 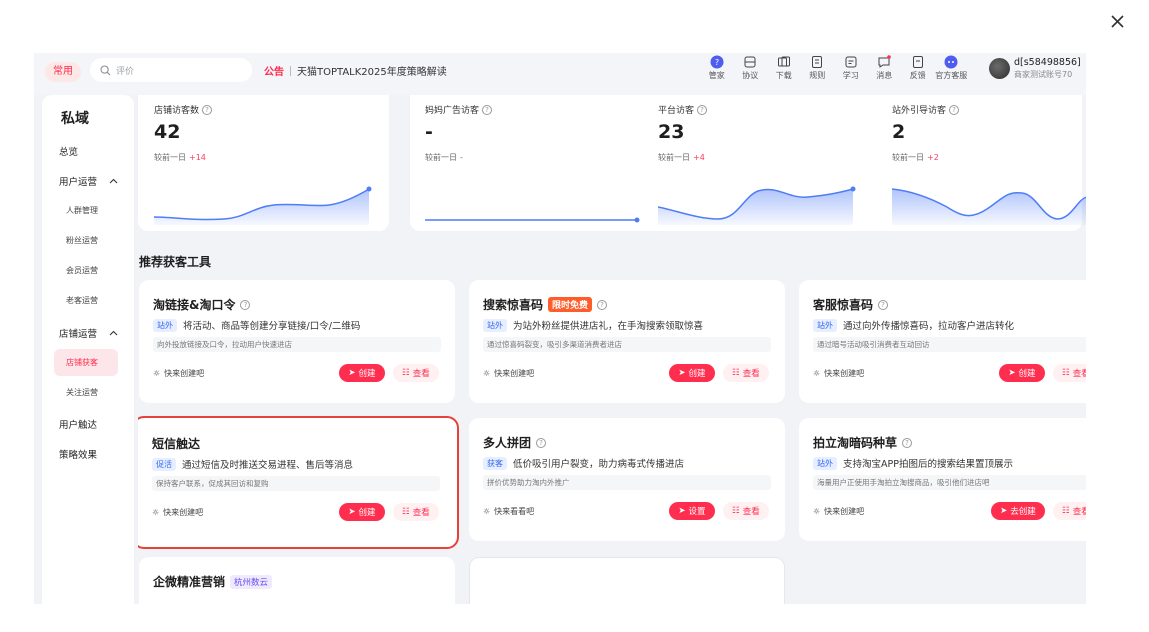 What do you see at coordinates (817, 62) in the screenshot?
I see `rules-icon` at bounding box center [817, 62].